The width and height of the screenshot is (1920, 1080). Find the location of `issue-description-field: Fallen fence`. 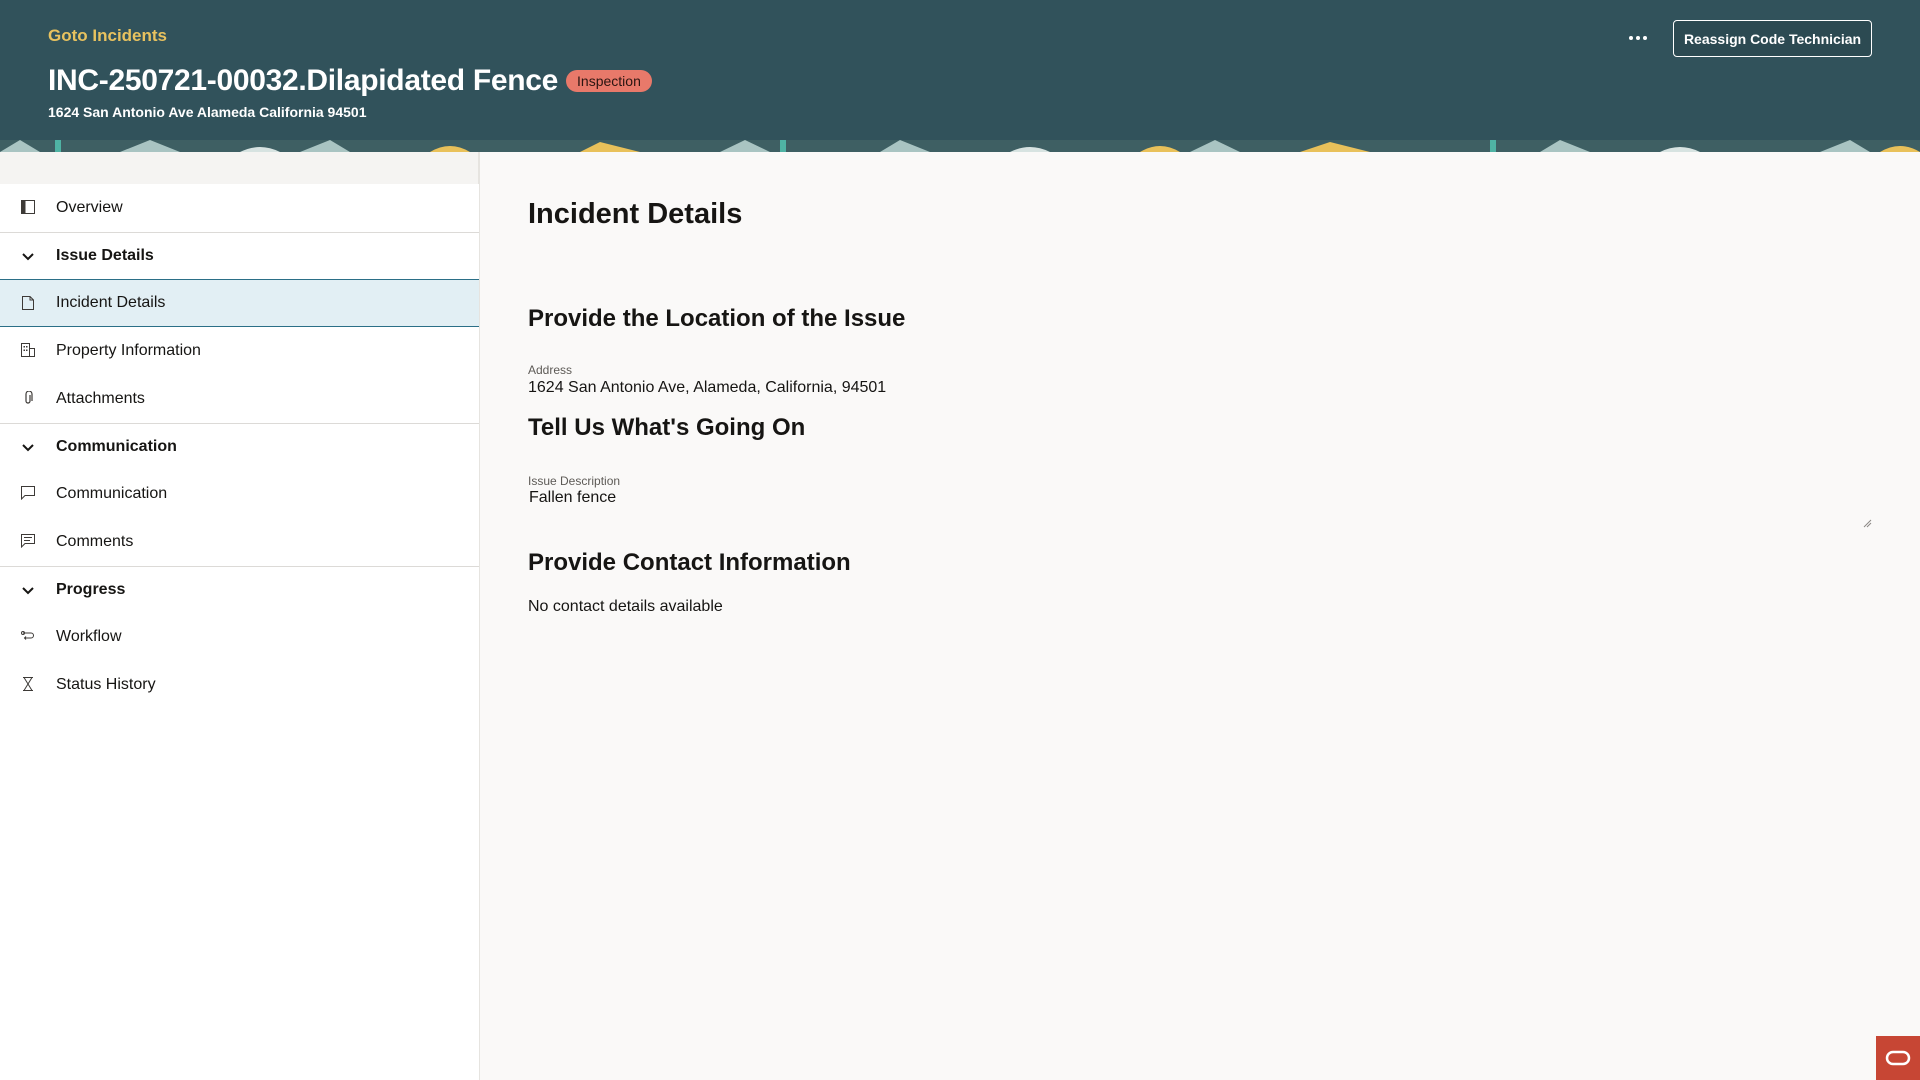

issue-description-field: Fallen fence is located at coordinates (1200, 500).